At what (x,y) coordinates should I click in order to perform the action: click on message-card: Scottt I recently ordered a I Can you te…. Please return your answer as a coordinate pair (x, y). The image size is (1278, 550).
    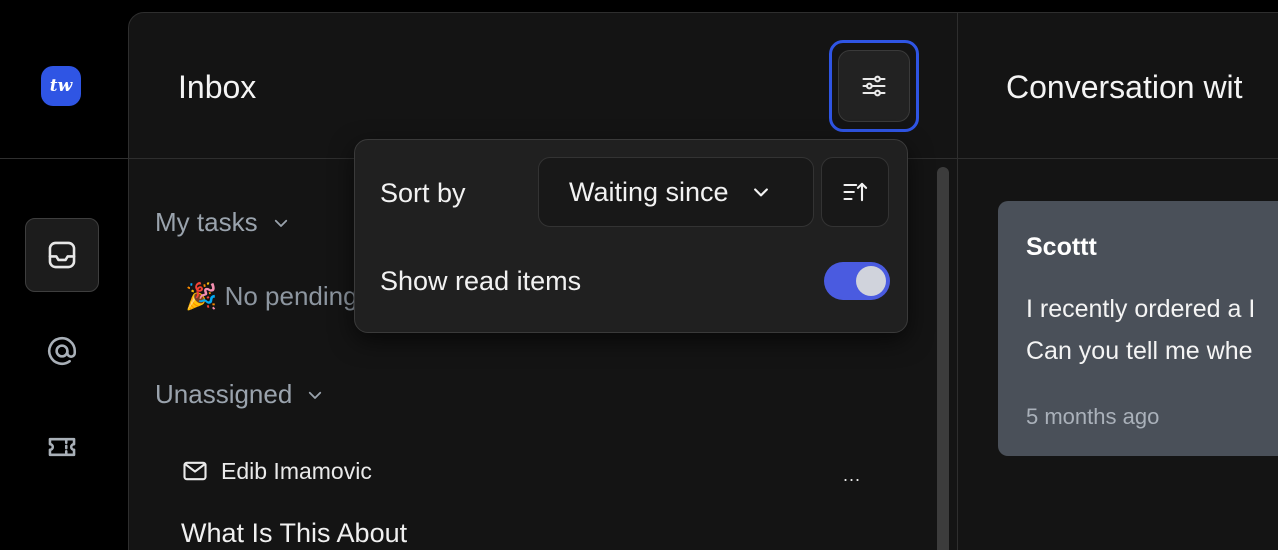
    Looking at the image, I should click on (1138, 328).